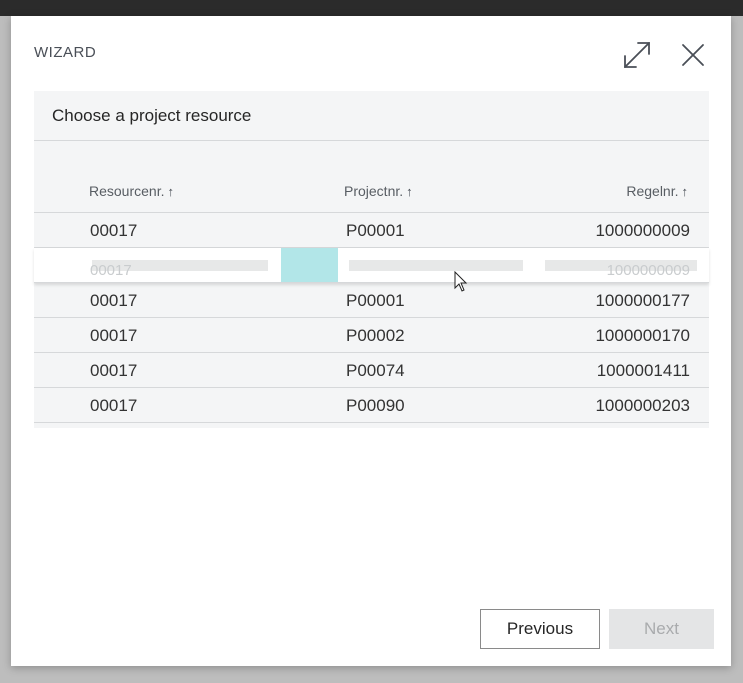  Describe the element at coordinates (65, 52) in the screenshot. I see `dialog-title: WIZARD` at that location.